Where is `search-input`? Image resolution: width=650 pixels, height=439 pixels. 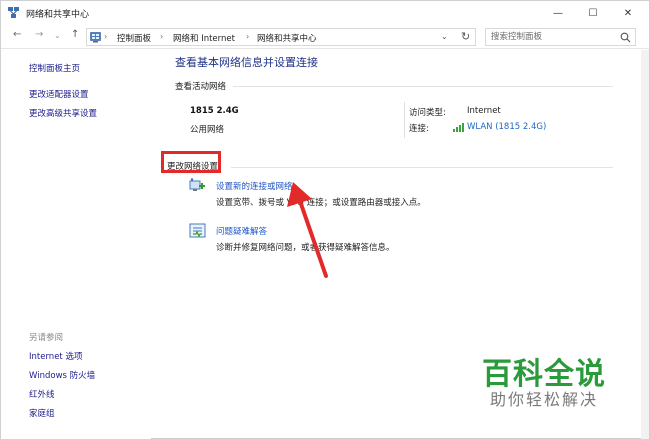 search-input is located at coordinates (553, 37).